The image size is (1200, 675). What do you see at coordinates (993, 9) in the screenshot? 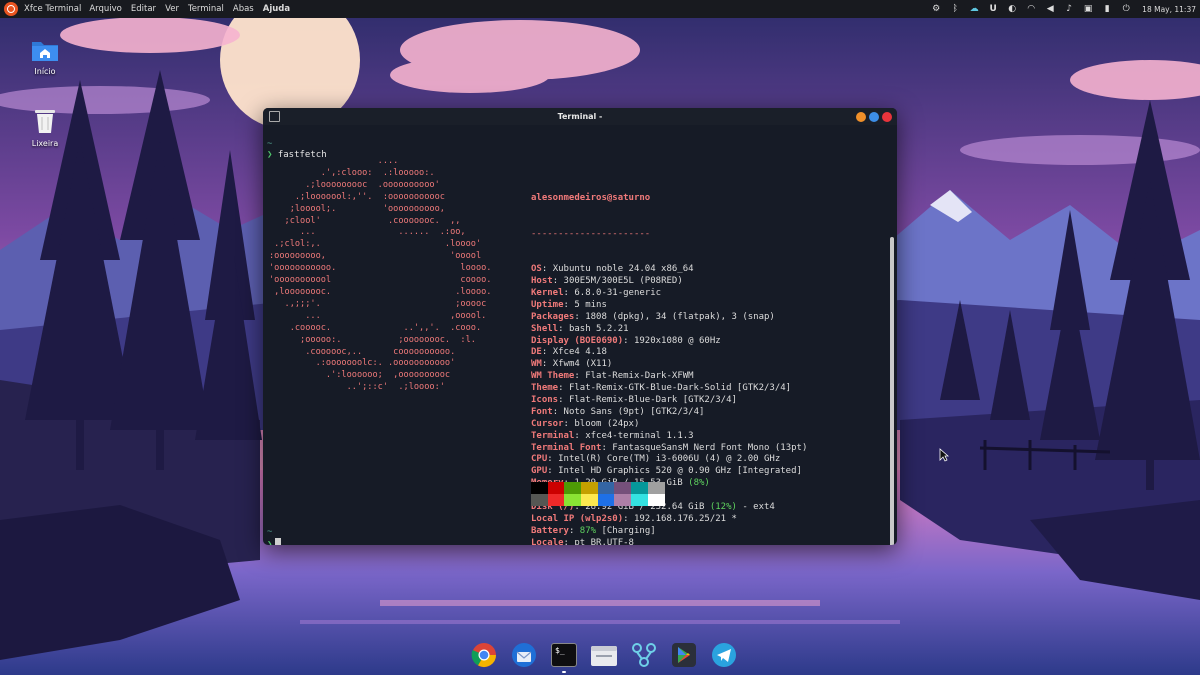
I see `u-icon: U` at bounding box center [993, 9].